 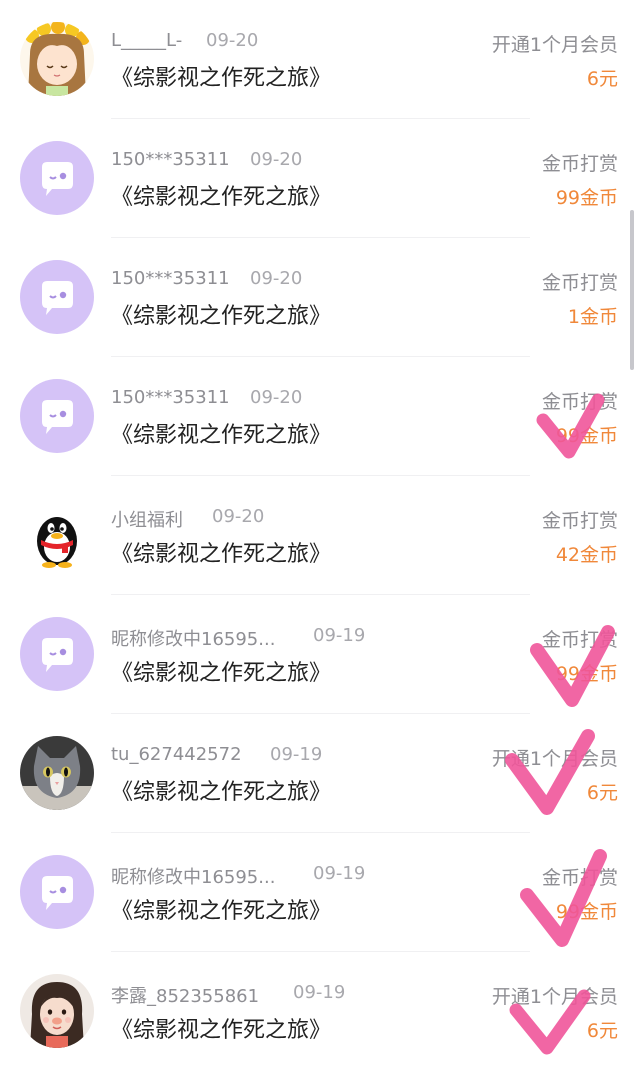 I want to click on reward-amount: 1金币, so click(x=592, y=317).